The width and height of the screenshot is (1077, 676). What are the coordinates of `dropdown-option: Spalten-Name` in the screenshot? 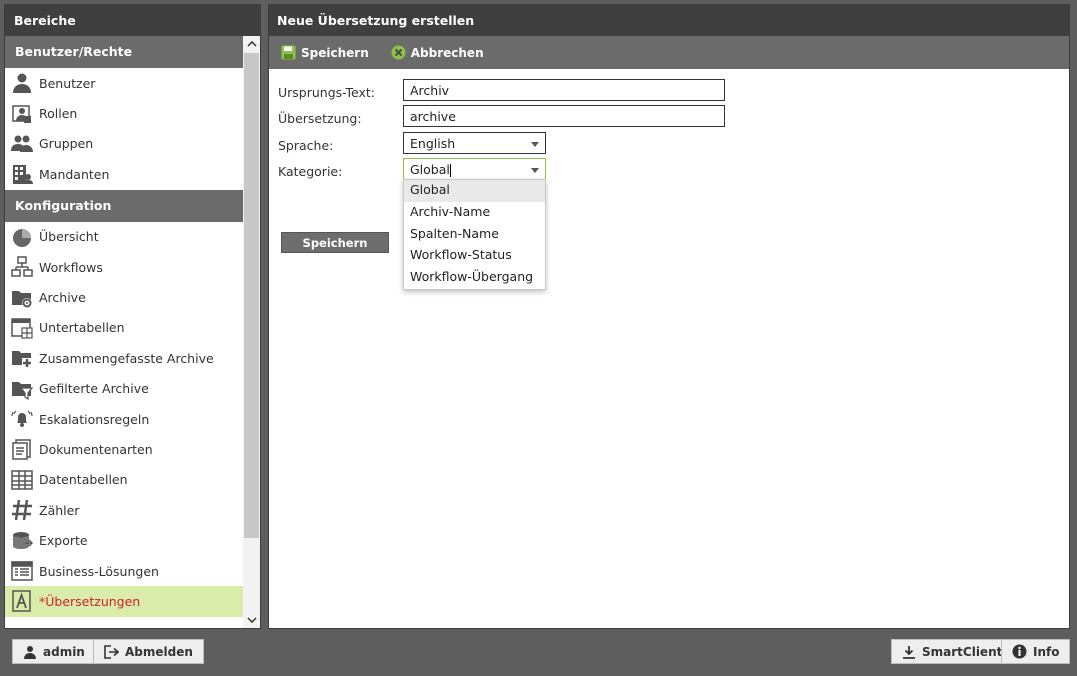 It's located at (474, 235).